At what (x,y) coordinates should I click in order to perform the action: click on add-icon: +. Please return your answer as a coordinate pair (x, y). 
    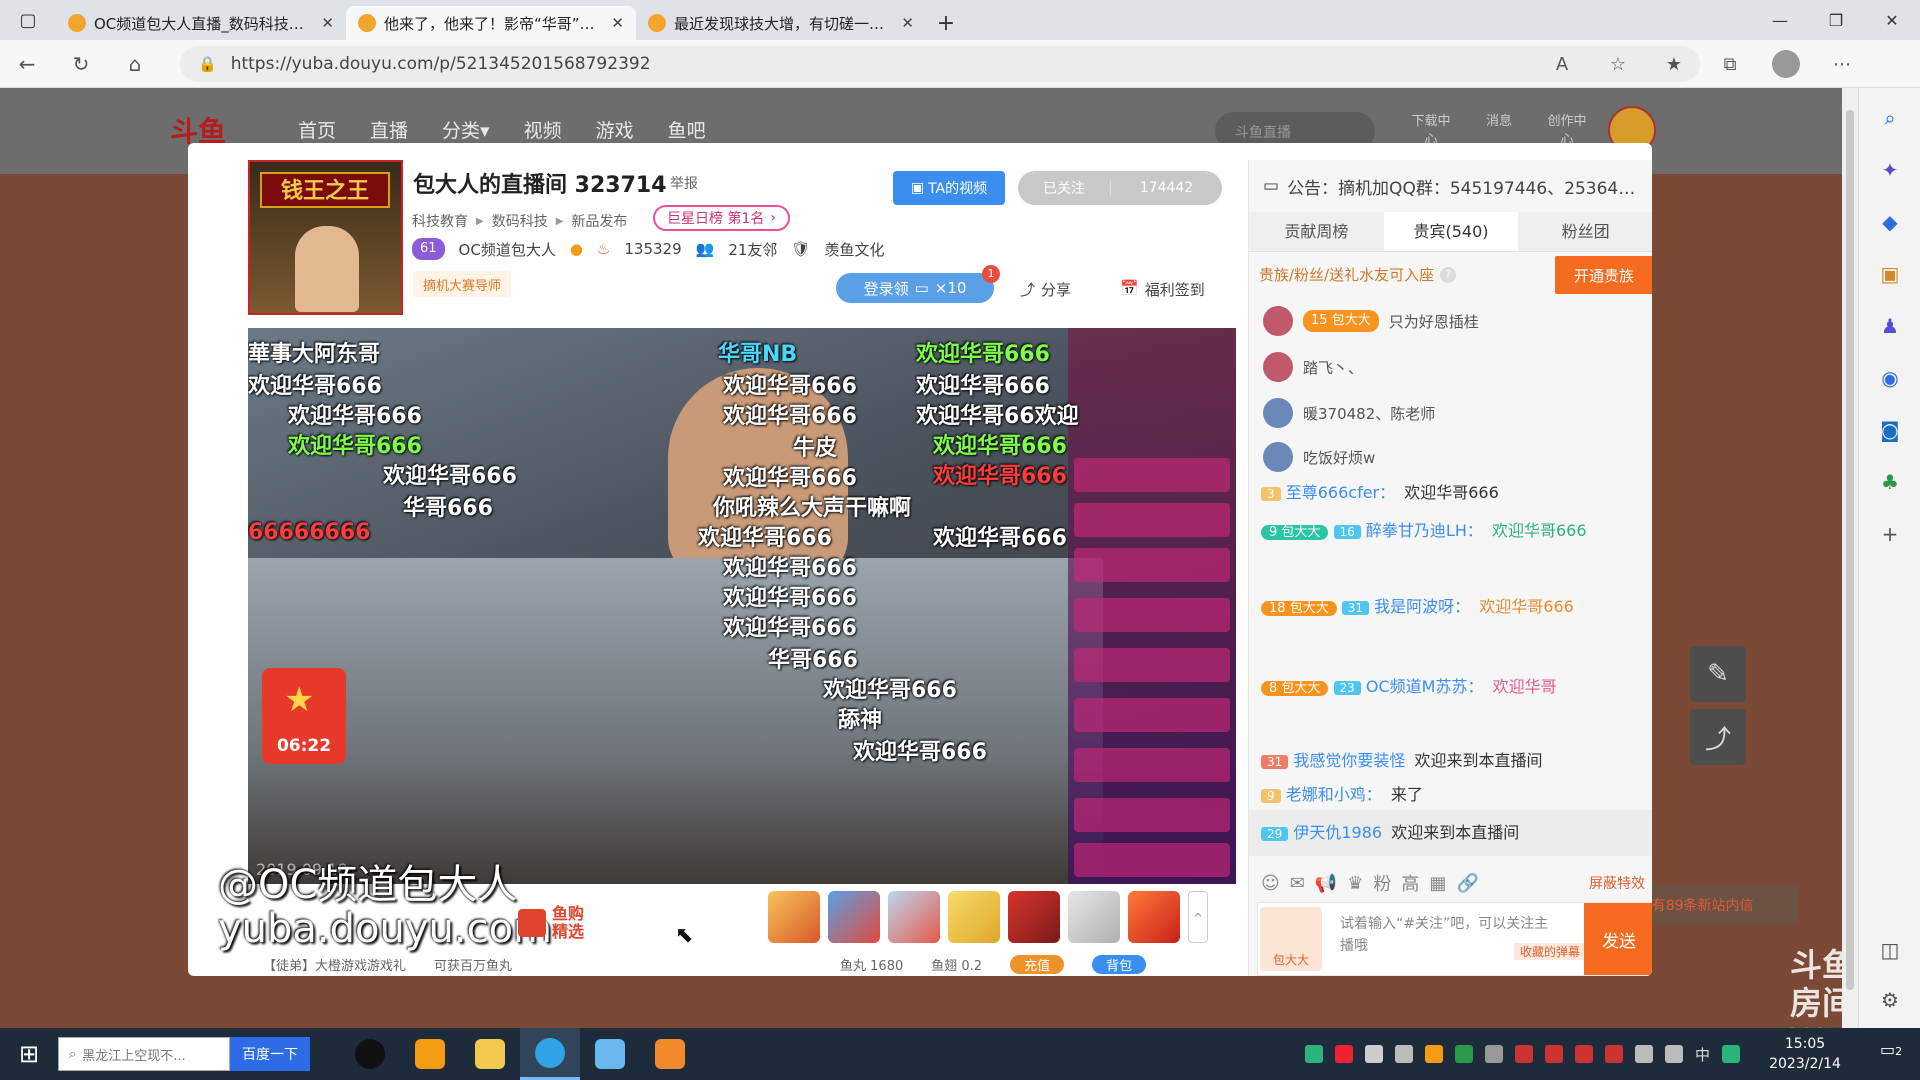
    Looking at the image, I should click on (1890, 534).